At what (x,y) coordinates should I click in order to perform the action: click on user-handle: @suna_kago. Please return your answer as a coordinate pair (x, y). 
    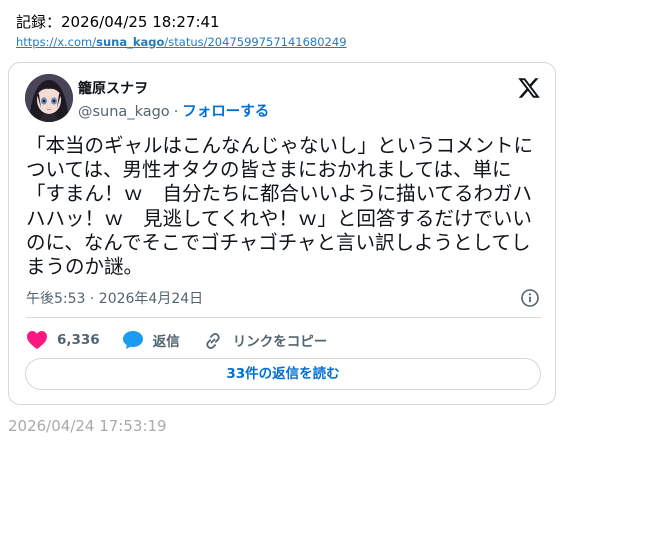
    Looking at the image, I should click on (124, 112).